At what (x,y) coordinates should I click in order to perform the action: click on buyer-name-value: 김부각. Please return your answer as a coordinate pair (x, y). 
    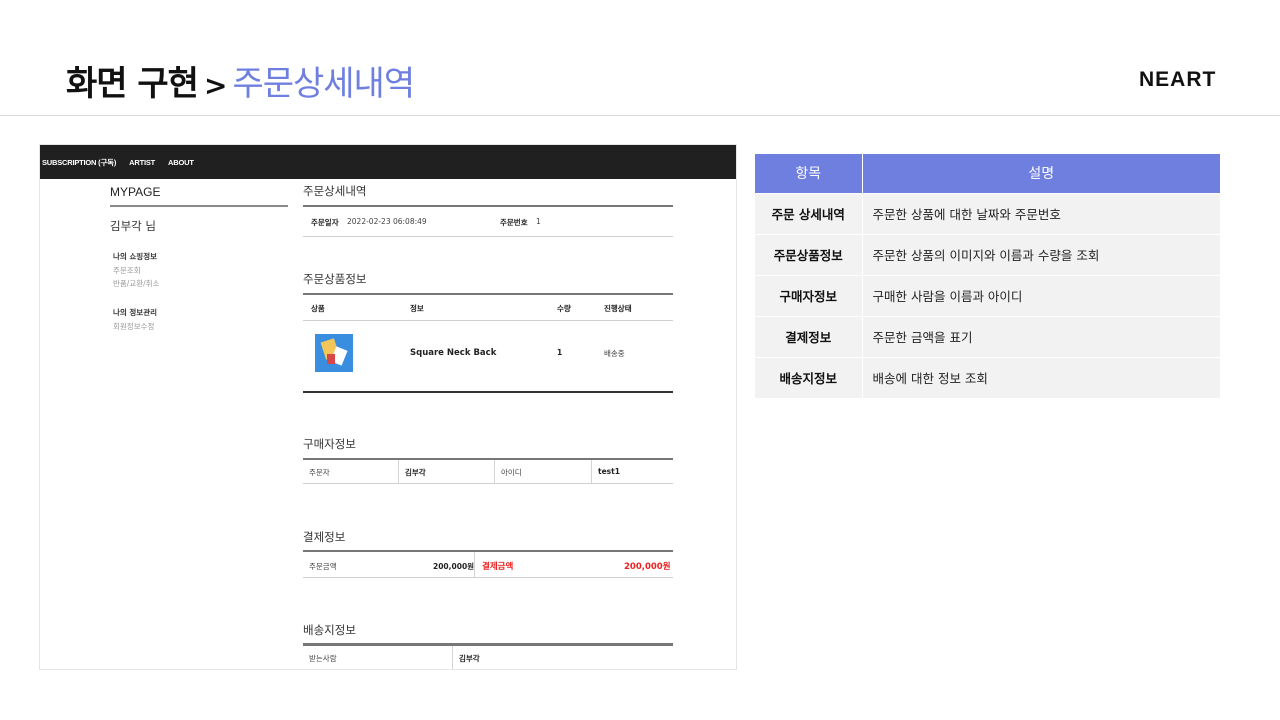
    Looking at the image, I should click on (415, 472).